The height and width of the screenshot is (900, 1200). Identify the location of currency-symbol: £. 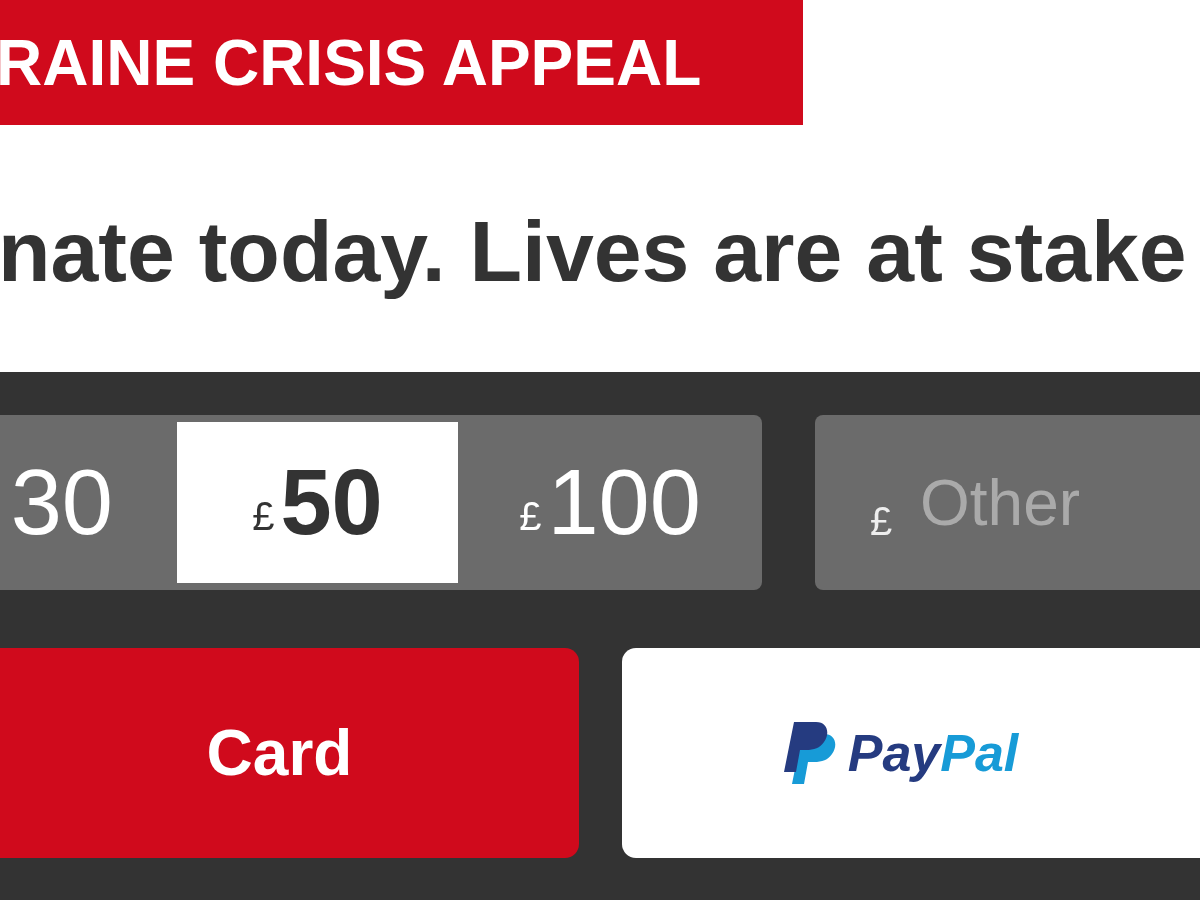
(881, 521).